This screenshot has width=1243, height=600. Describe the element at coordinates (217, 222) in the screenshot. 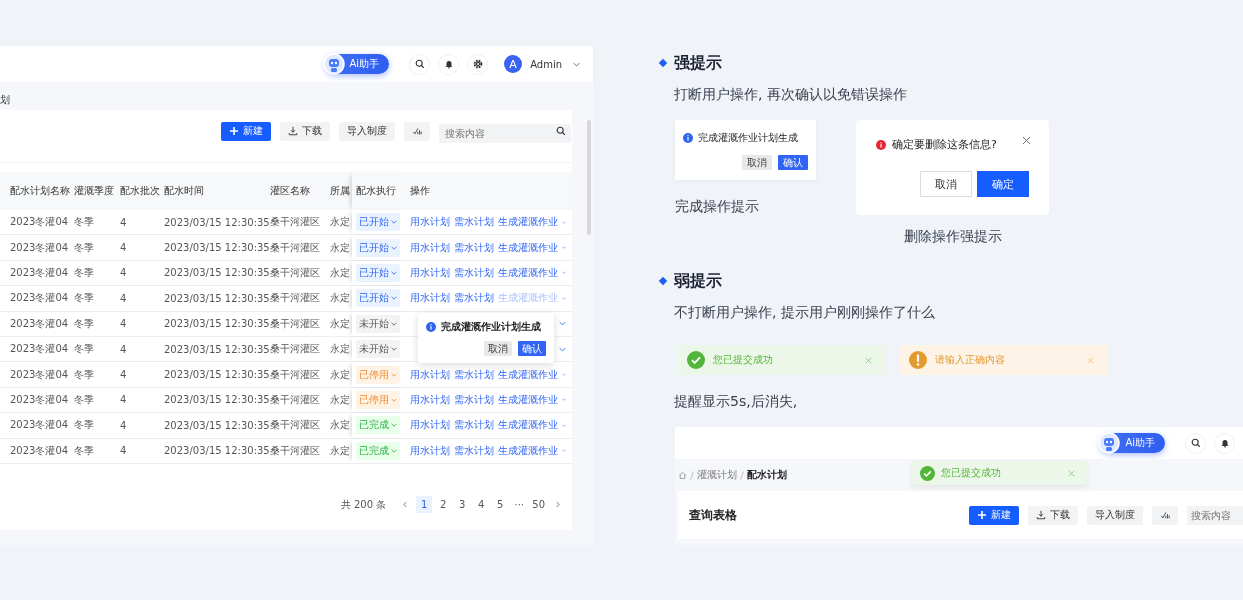

I see `table-cell: 2023/03/15 12:30:35` at that location.